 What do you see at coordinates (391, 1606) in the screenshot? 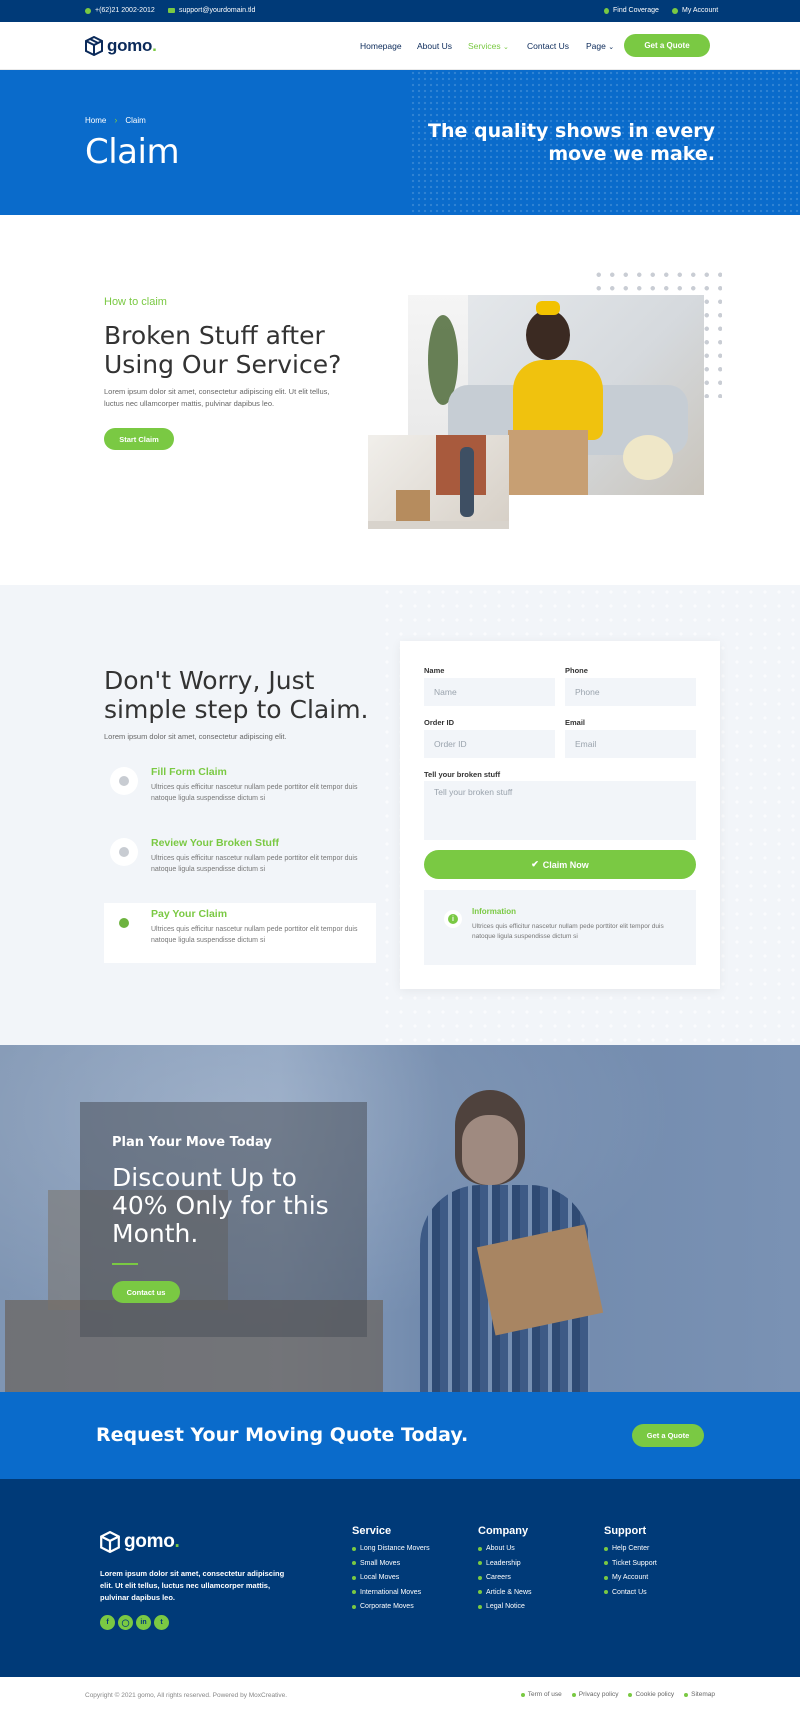
I see `footer-link: Corporate Moves` at bounding box center [391, 1606].